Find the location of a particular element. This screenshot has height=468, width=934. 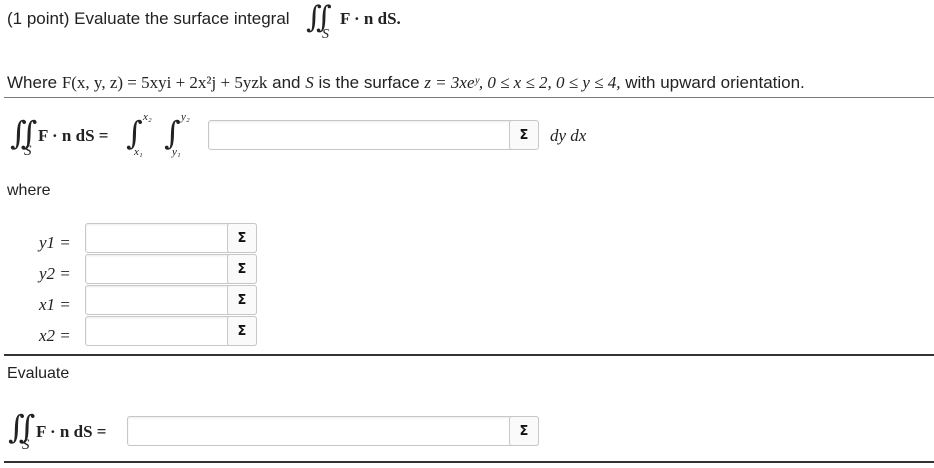

instruction-text: Evaluate the surface integral is located at coordinates (182, 18).